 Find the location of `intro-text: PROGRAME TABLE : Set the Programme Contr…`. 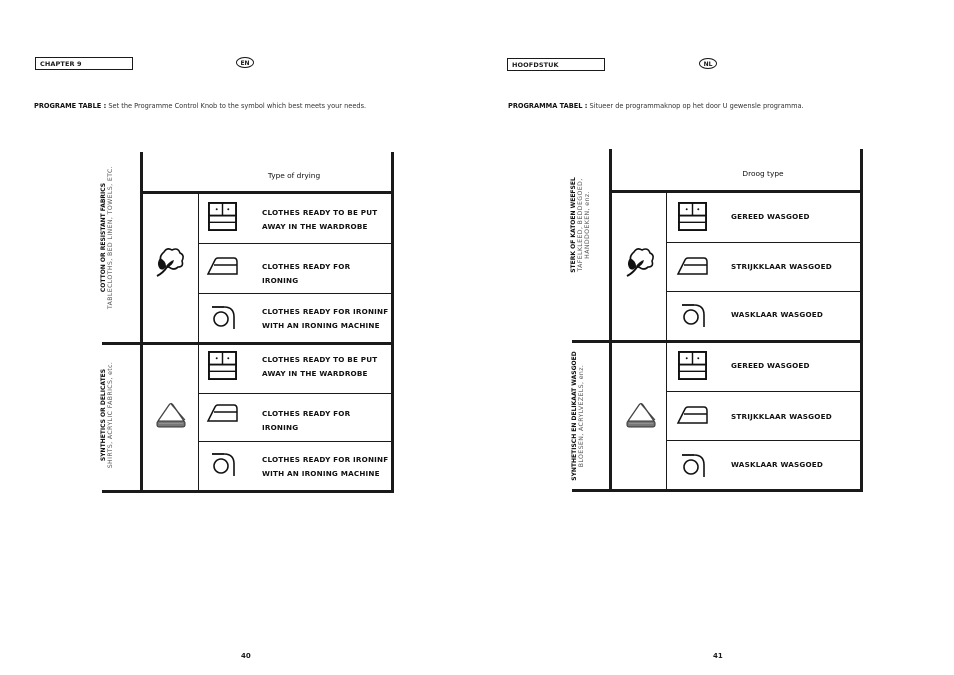

intro-text: PROGRAME TABLE : Set the Programme Contr… is located at coordinates (200, 106).